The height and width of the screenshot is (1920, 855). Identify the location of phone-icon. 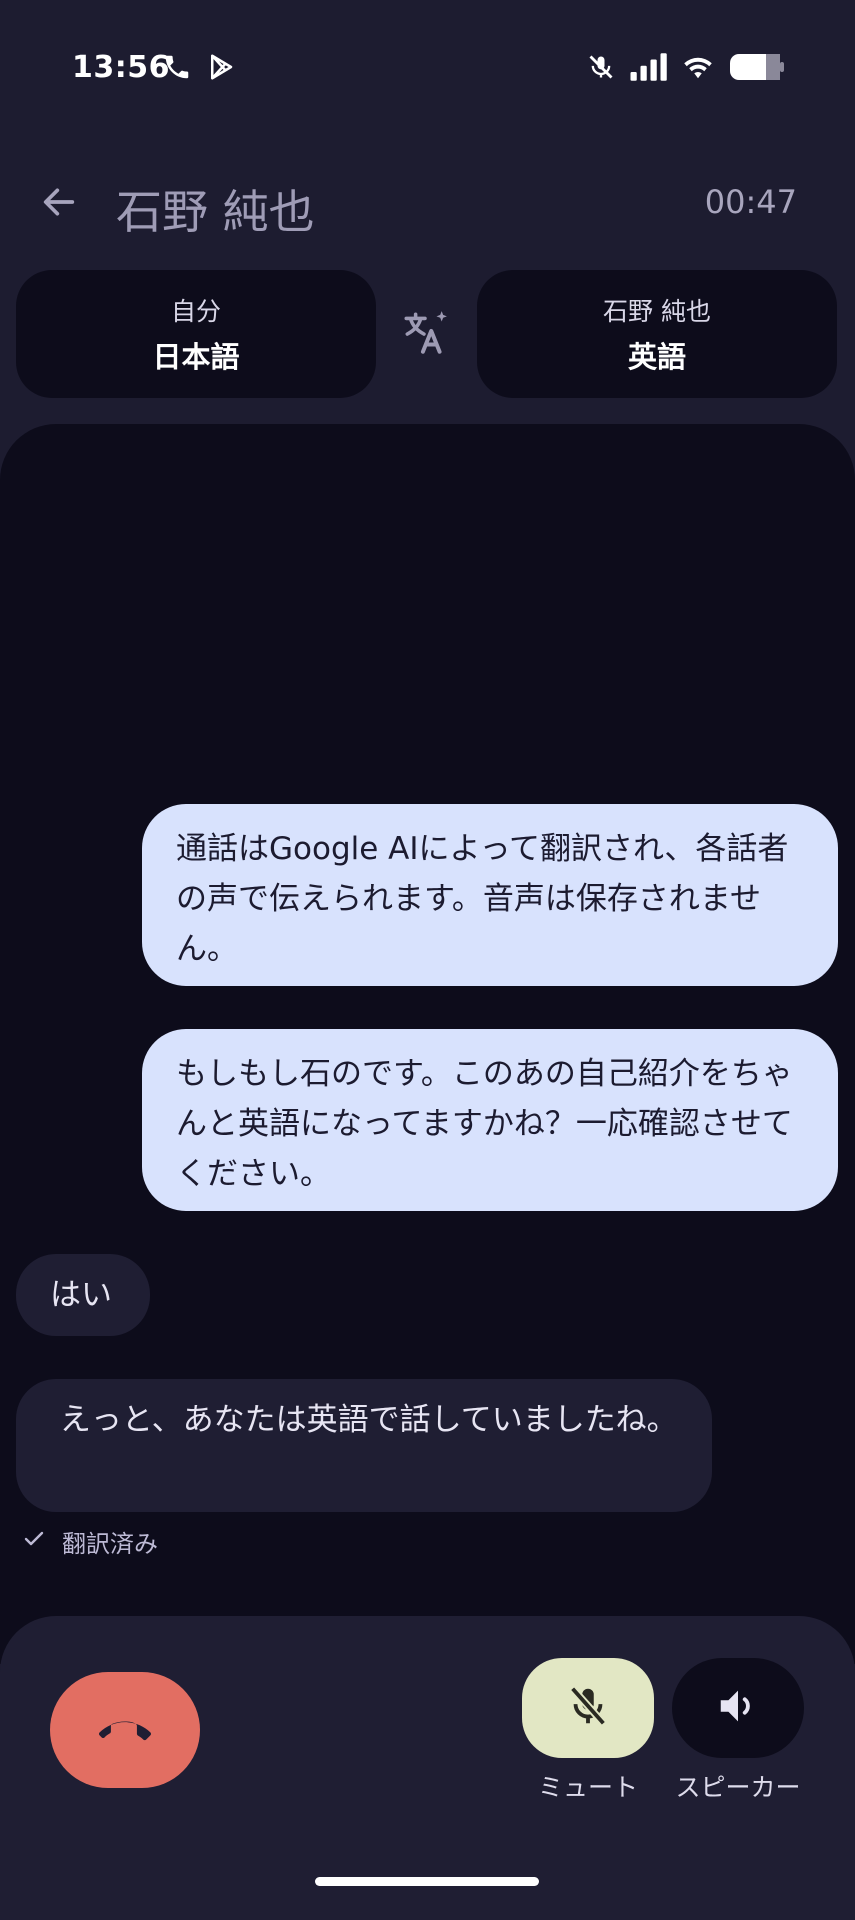
(177, 69).